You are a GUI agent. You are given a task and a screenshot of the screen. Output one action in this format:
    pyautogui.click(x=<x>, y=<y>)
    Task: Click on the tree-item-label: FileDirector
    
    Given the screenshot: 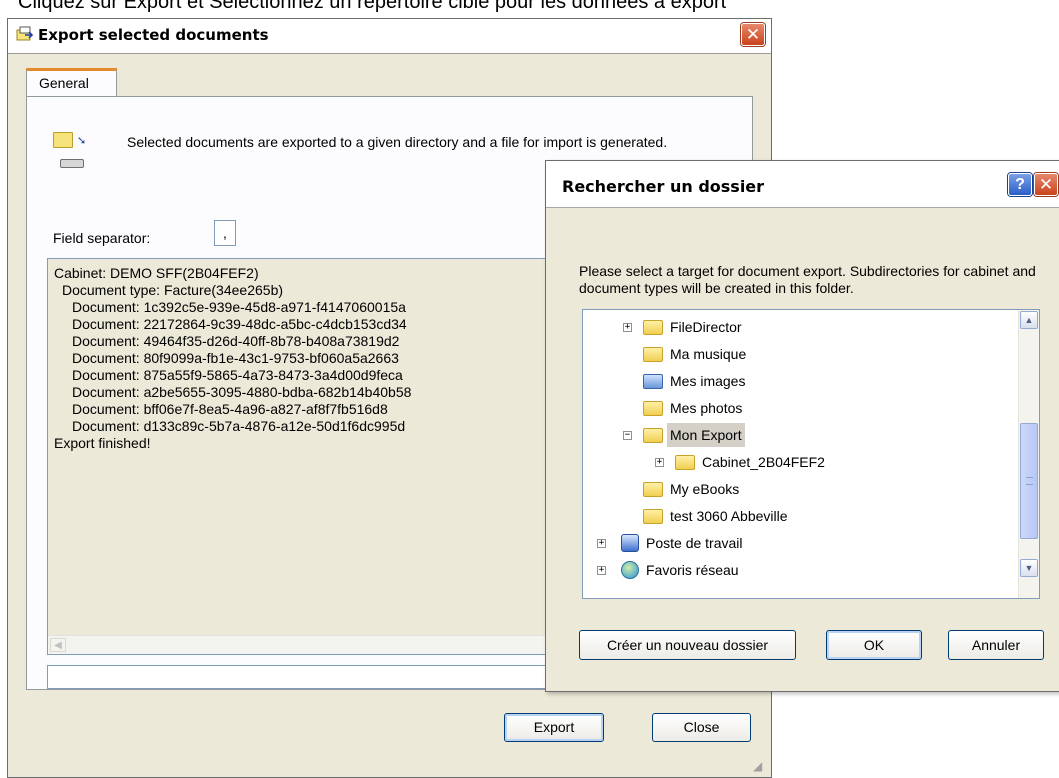 What is the action you would take?
    pyautogui.click(x=706, y=327)
    